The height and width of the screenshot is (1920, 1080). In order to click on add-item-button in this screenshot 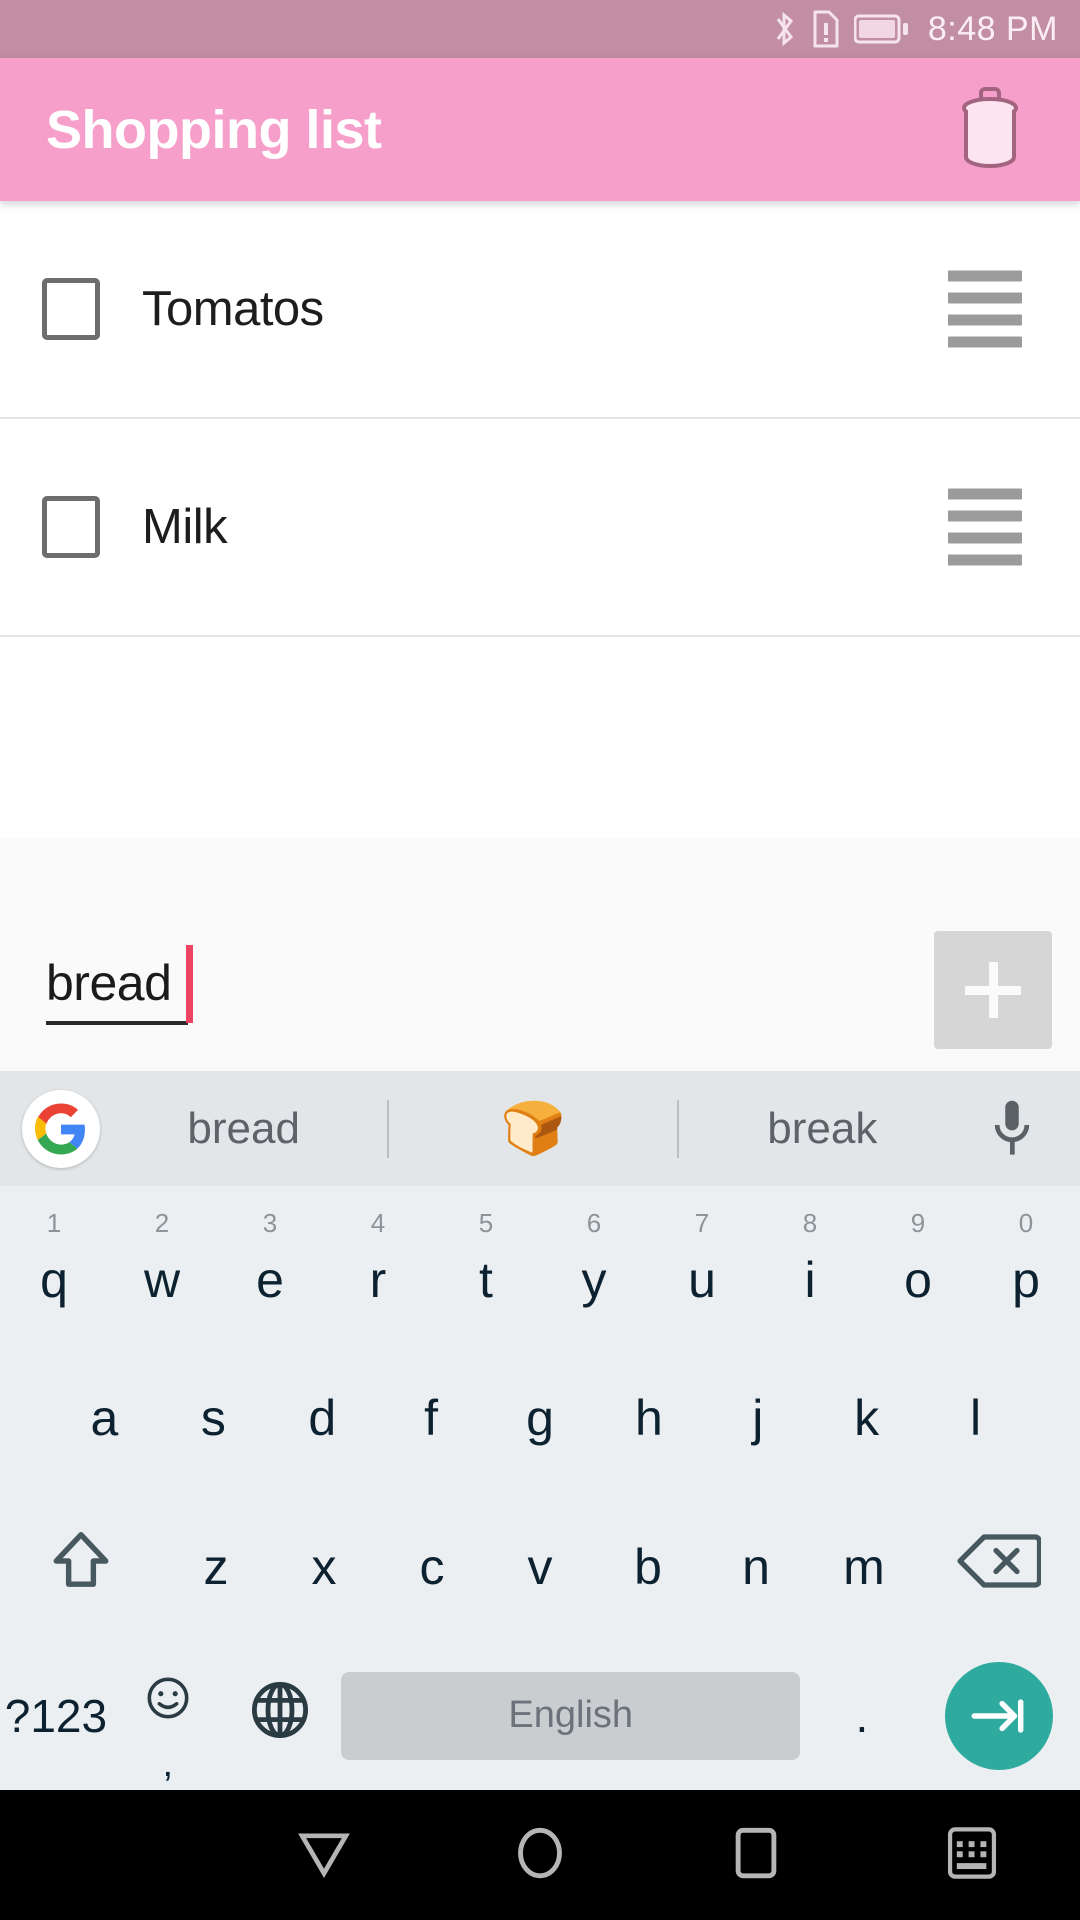, I will do `click(993, 990)`.